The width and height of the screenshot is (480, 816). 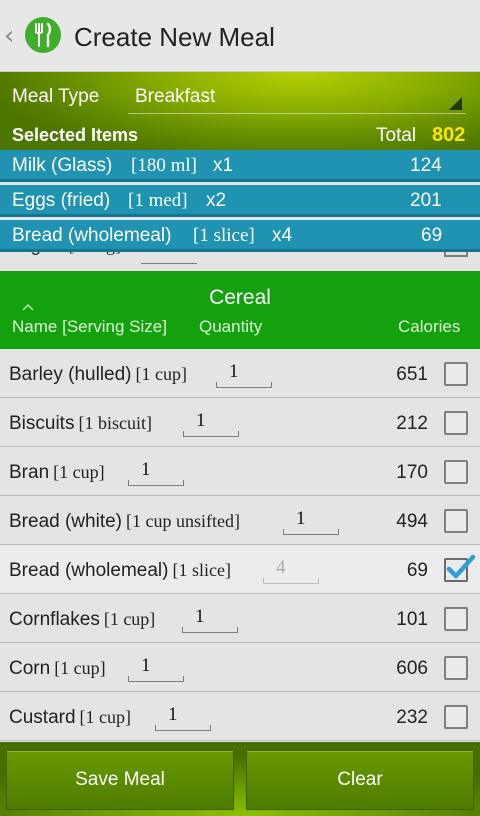 What do you see at coordinates (281, 567) in the screenshot?
I see `quantity-value: 4` at bounding box center [281, 567].